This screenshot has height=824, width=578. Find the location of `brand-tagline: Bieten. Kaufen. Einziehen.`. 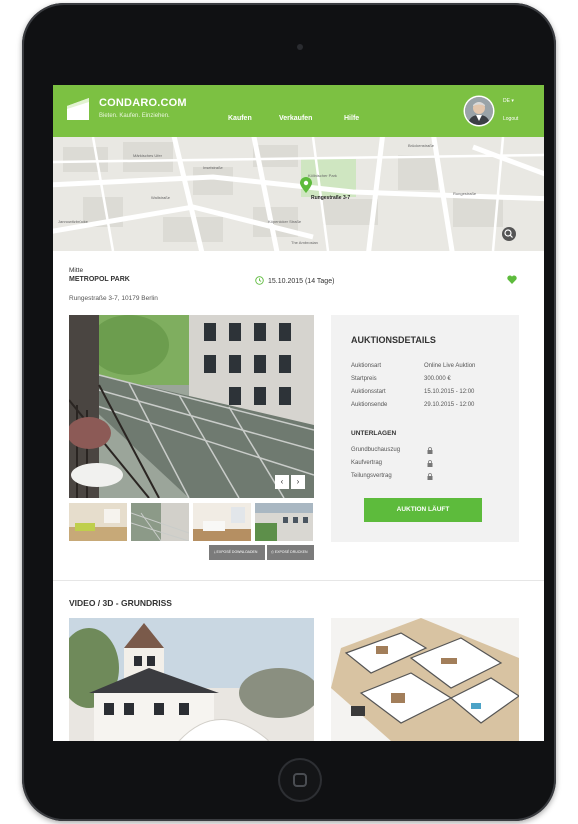

brand-tagline: Bieten. Kaufen. Einziehen. is located at coordinates (134, 116).